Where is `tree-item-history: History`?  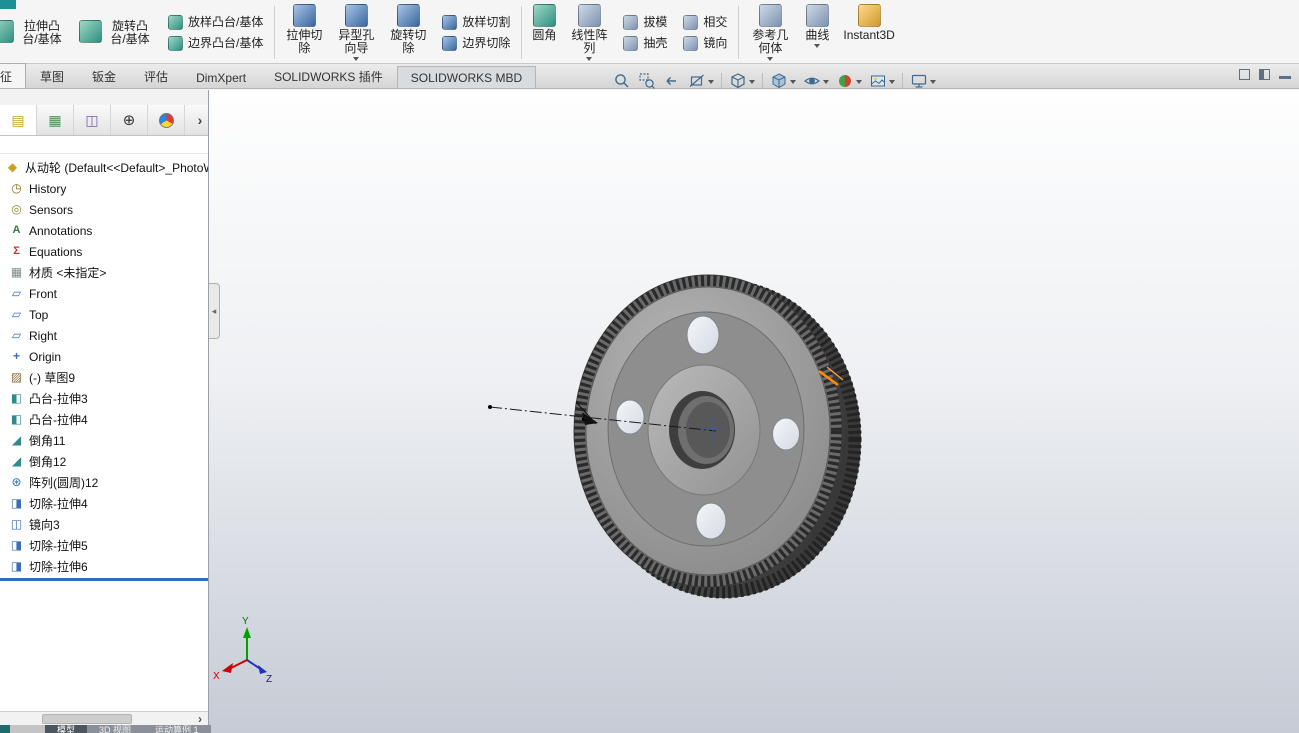 tree-item-history: History is located at coordinates (104, 188).